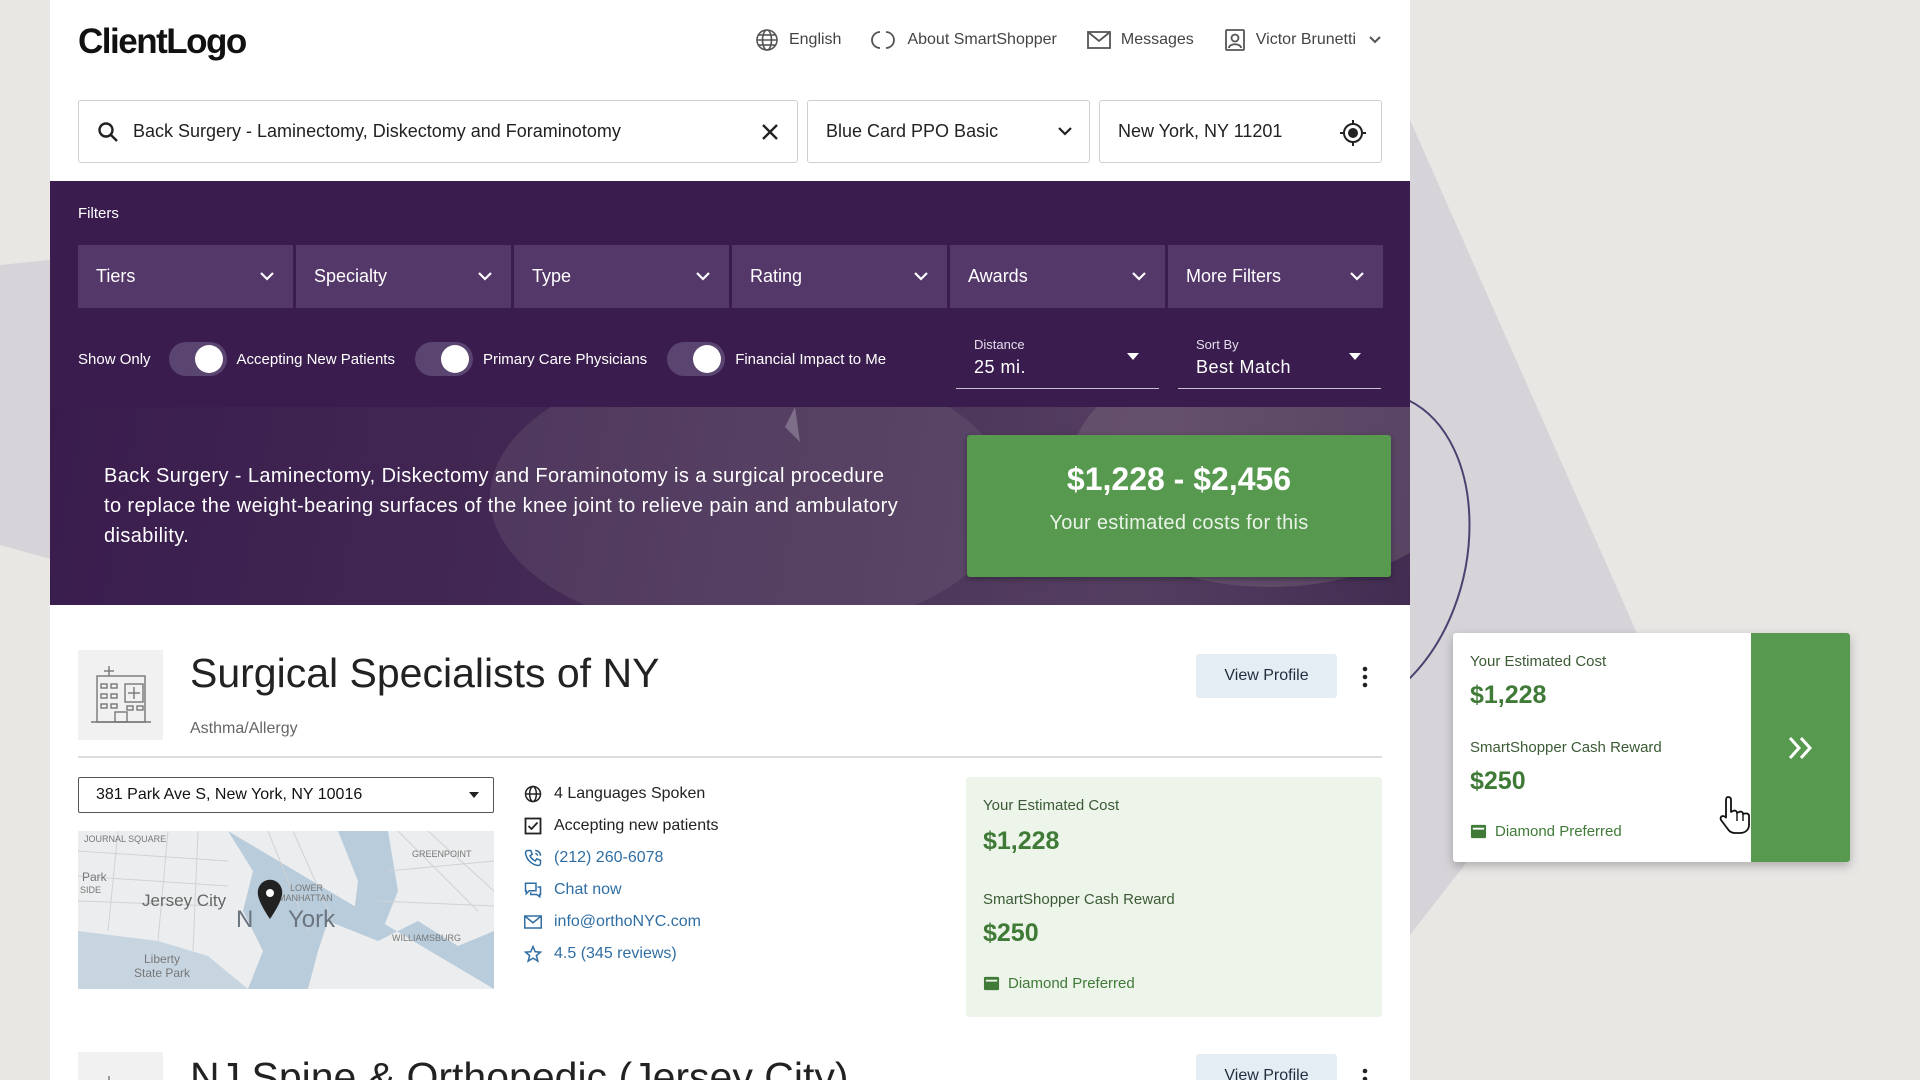  What do you see at coordinates (1228, 131) in the screenshot?
I see `location-input` at bounding box center [1228, 131].